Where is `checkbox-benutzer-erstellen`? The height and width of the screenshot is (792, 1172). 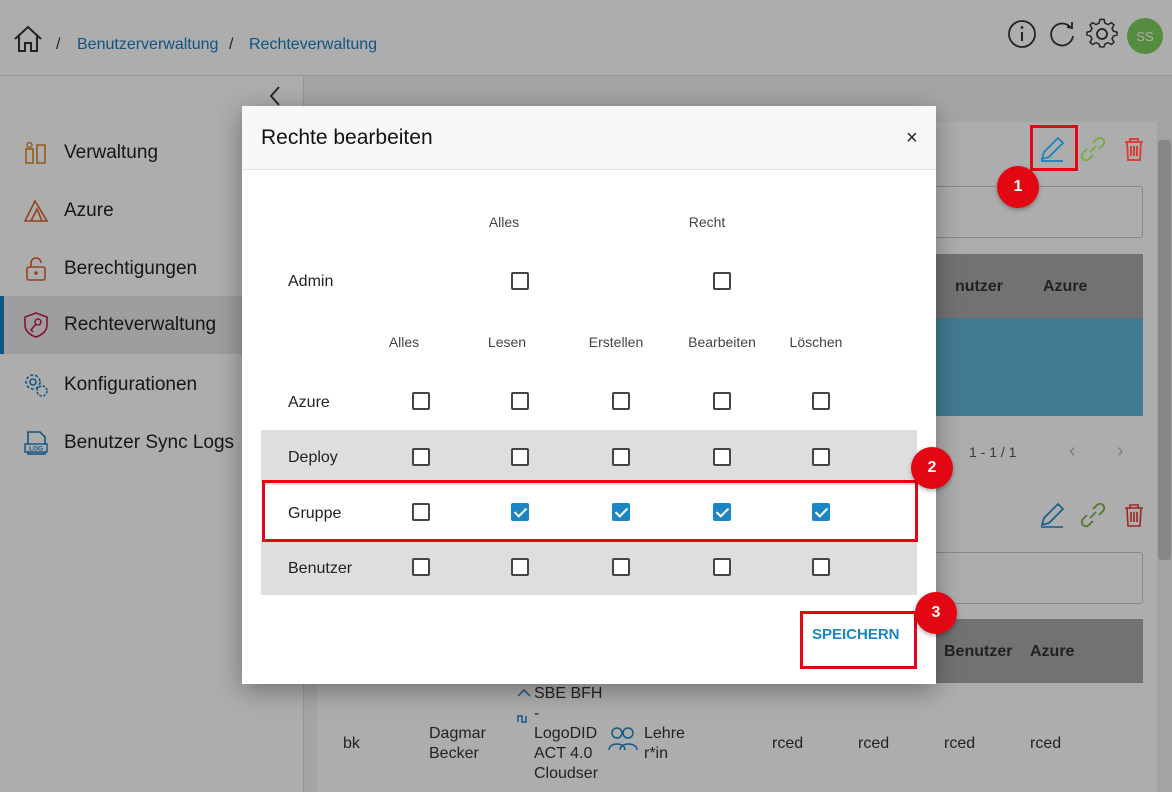
checkbox-benutzer-erstellen is located at coordinates (621, 567).